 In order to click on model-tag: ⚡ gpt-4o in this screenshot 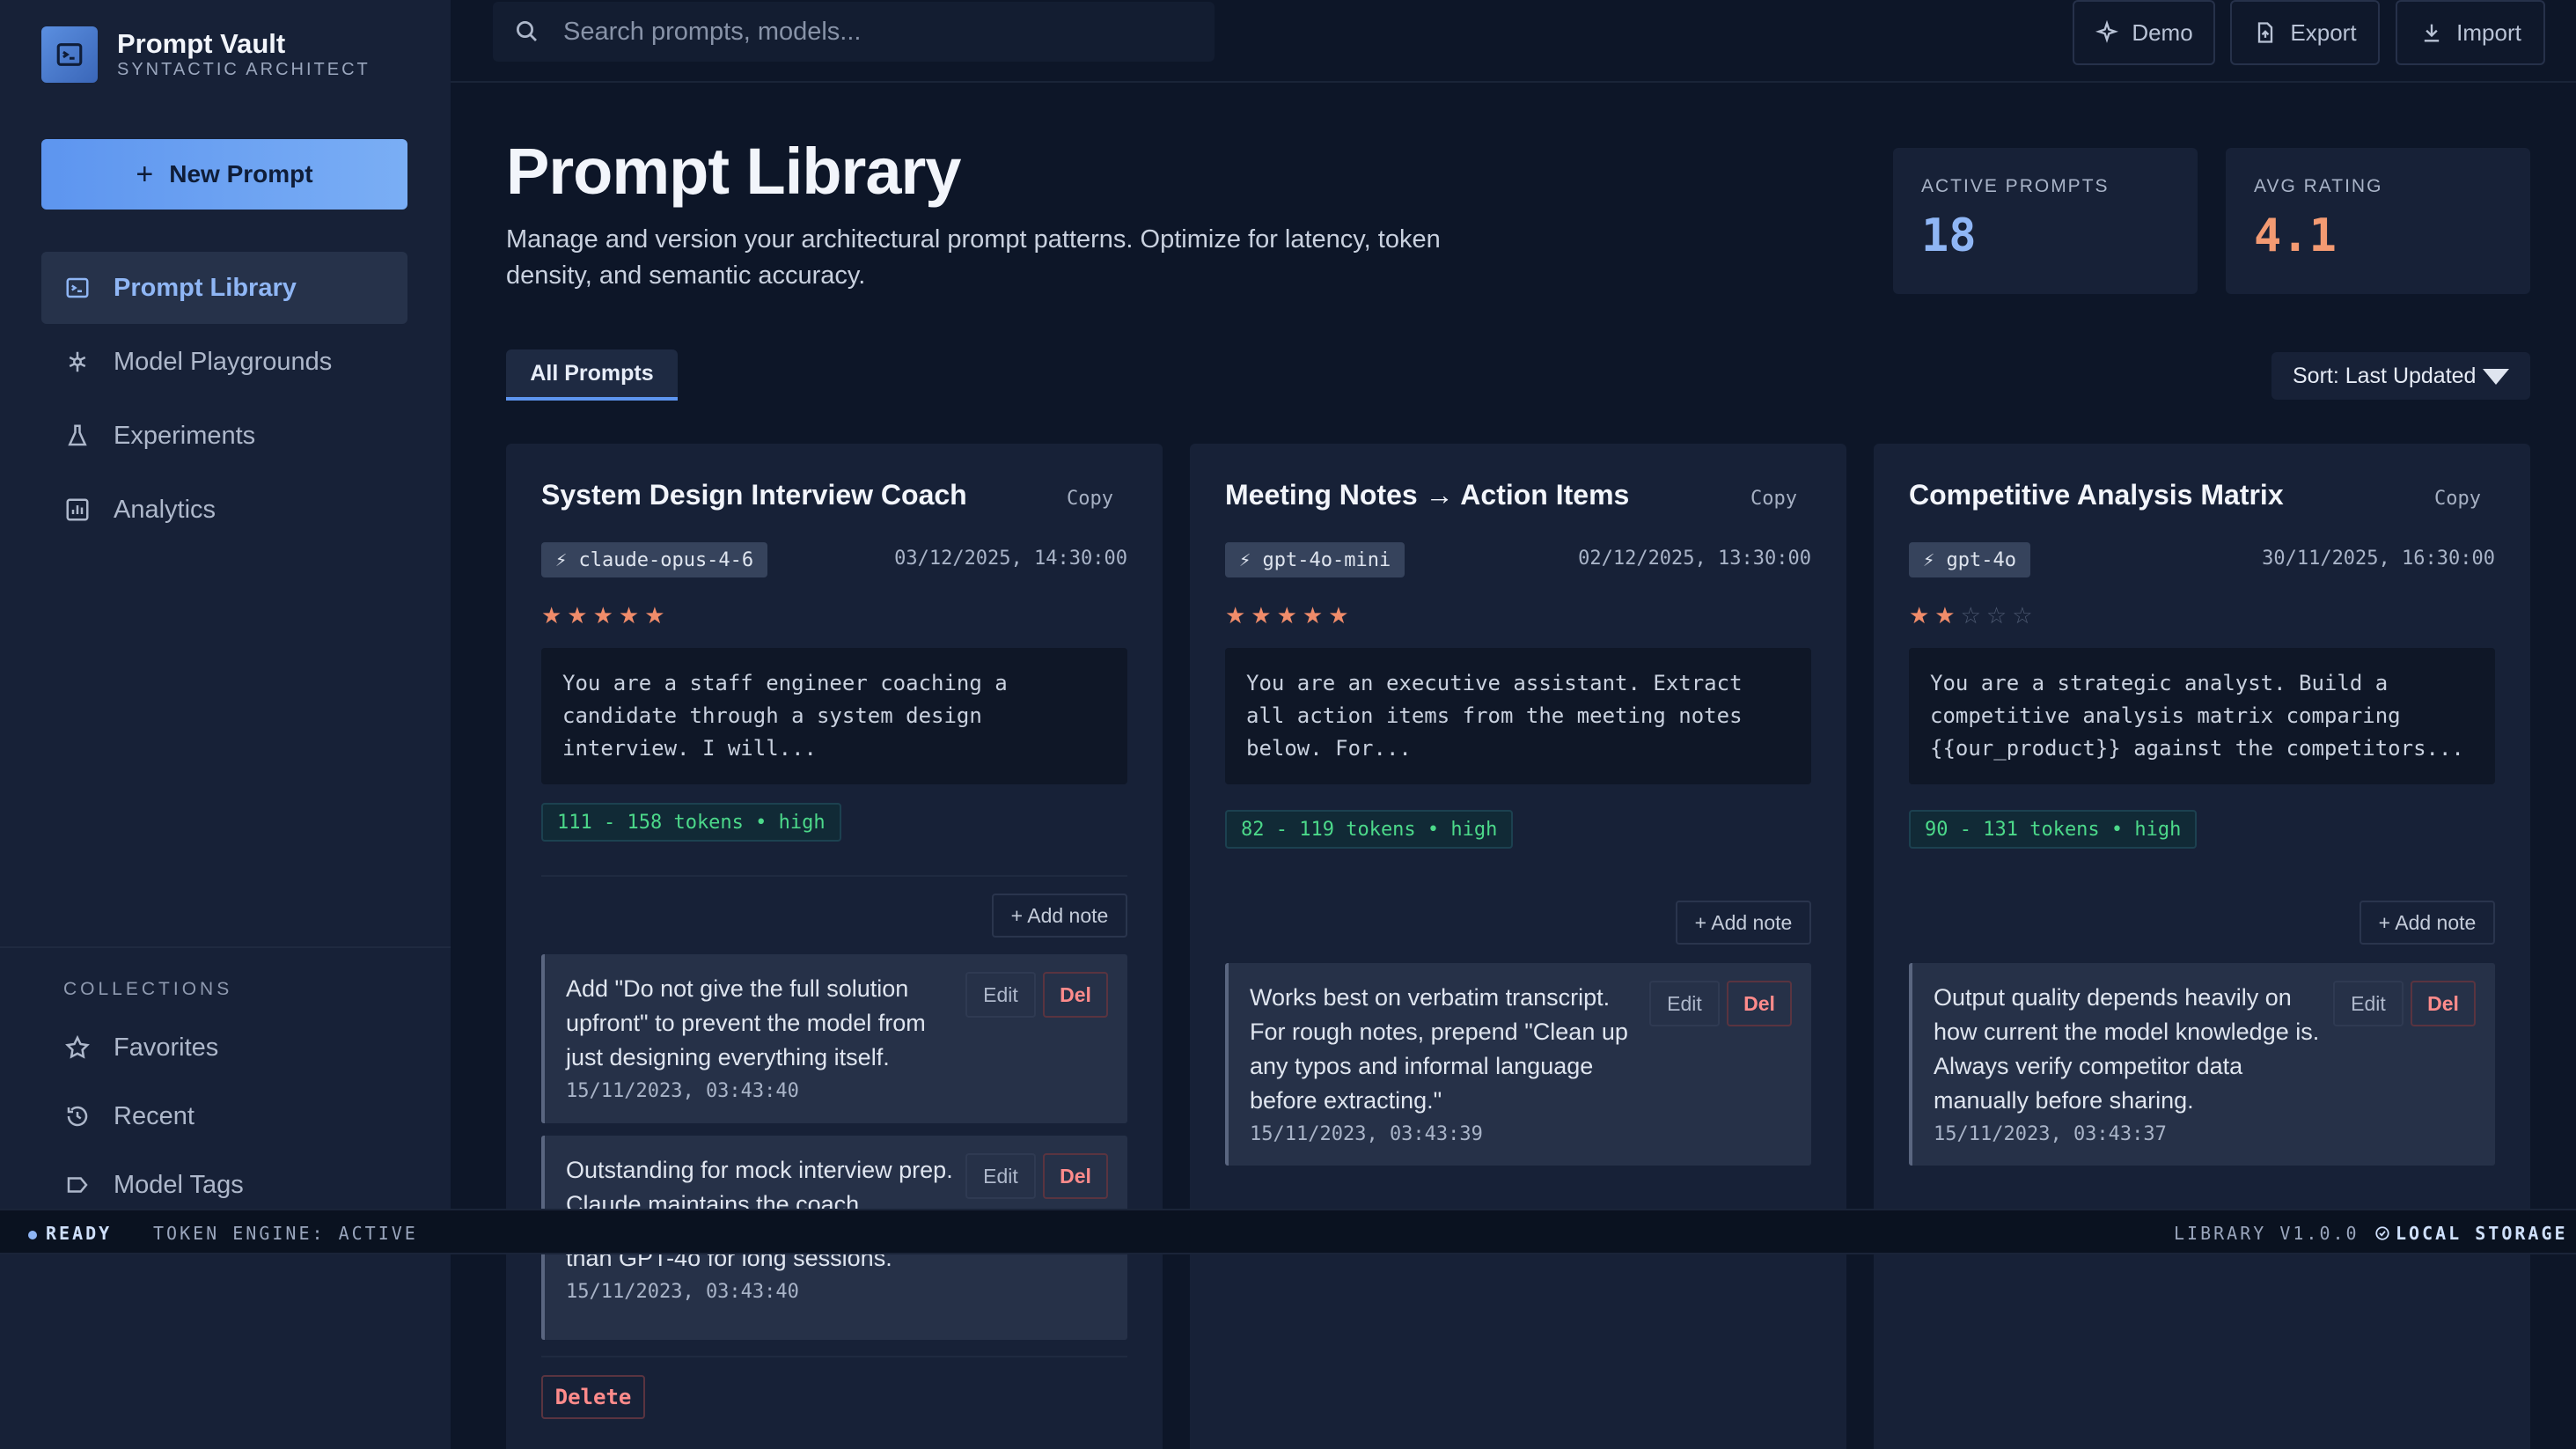, I will do `click(1969, 559)`.